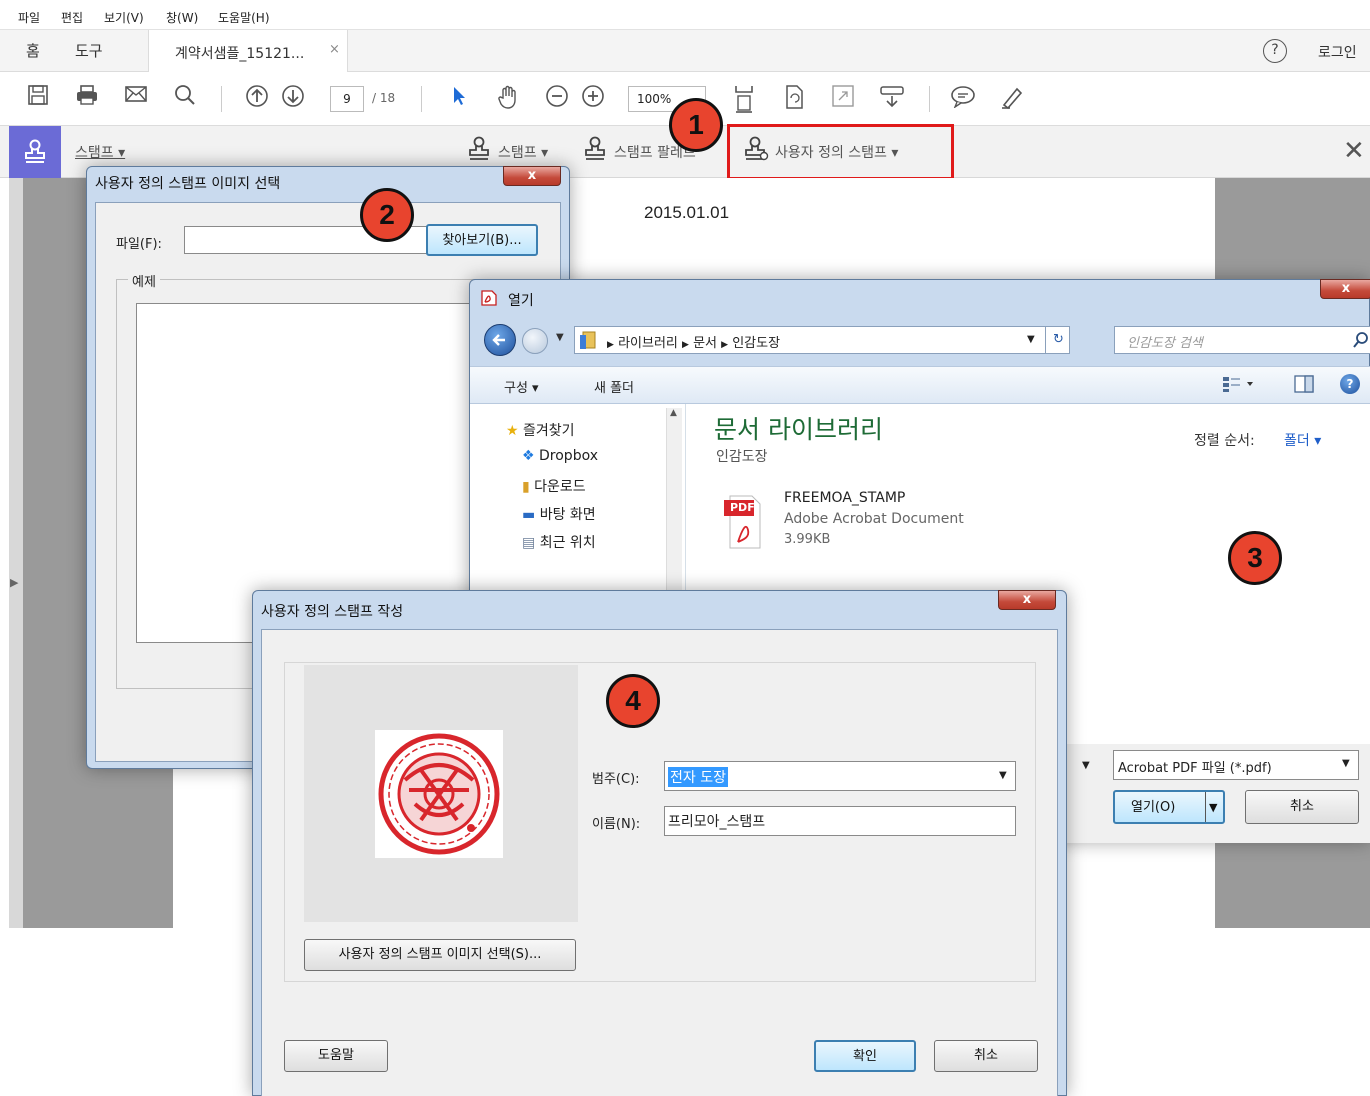 The width and height of the screenshot is (1370, 1096). I want to click on nav-dropbox-label: Dropbox, so click(569, 456).